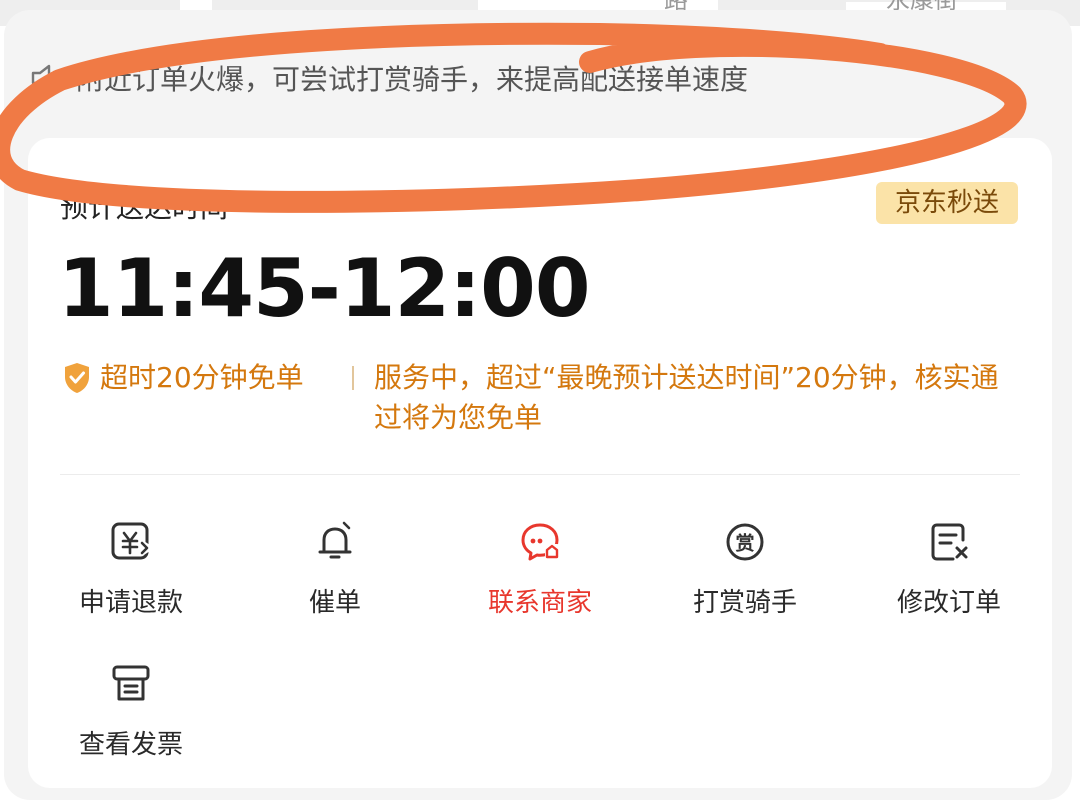 The height and width of the screenshot is (800, 1080). I want to click on service-badge: 京东秒送, so click(947, 203).